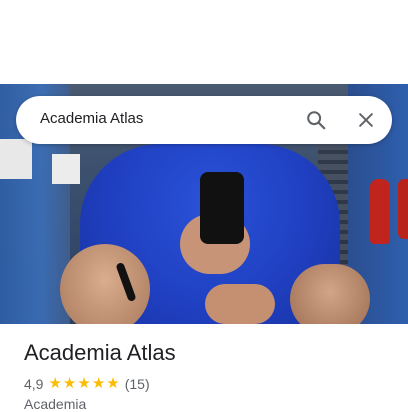  What do you see at coordinates (34, 384) in the screenshot?
I see `rating-value: 4,9` at bounding box center [34, 384].